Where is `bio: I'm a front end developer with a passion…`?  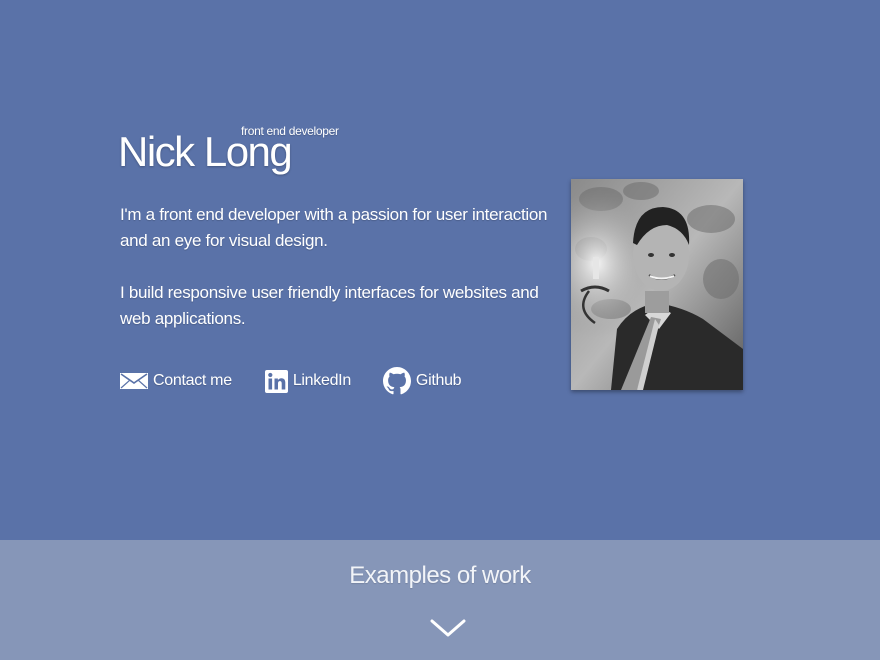
bio: I'm a front end developer with a passion… is located at coordinates (340, 267).